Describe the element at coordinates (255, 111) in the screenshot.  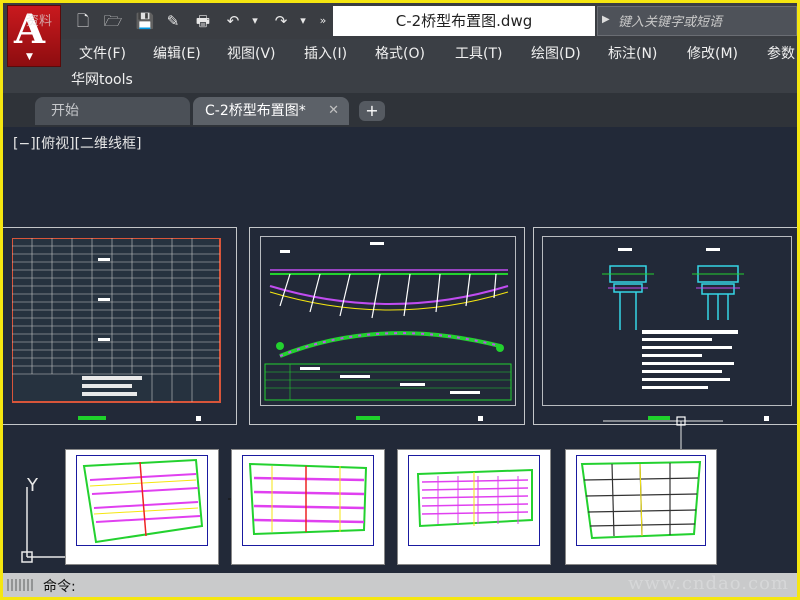
I see `tab-drawing-label: C-2桥型布置图*` at that location.